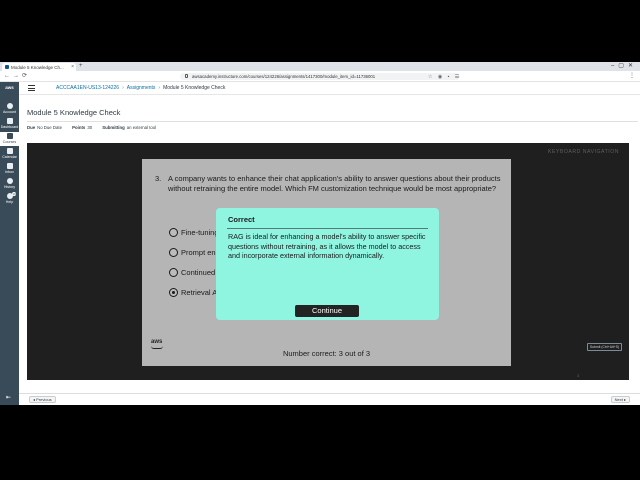 The width and height of the screenshot is (640, 480). I want to click on nav-label: Dashboard, so click(9, 127).